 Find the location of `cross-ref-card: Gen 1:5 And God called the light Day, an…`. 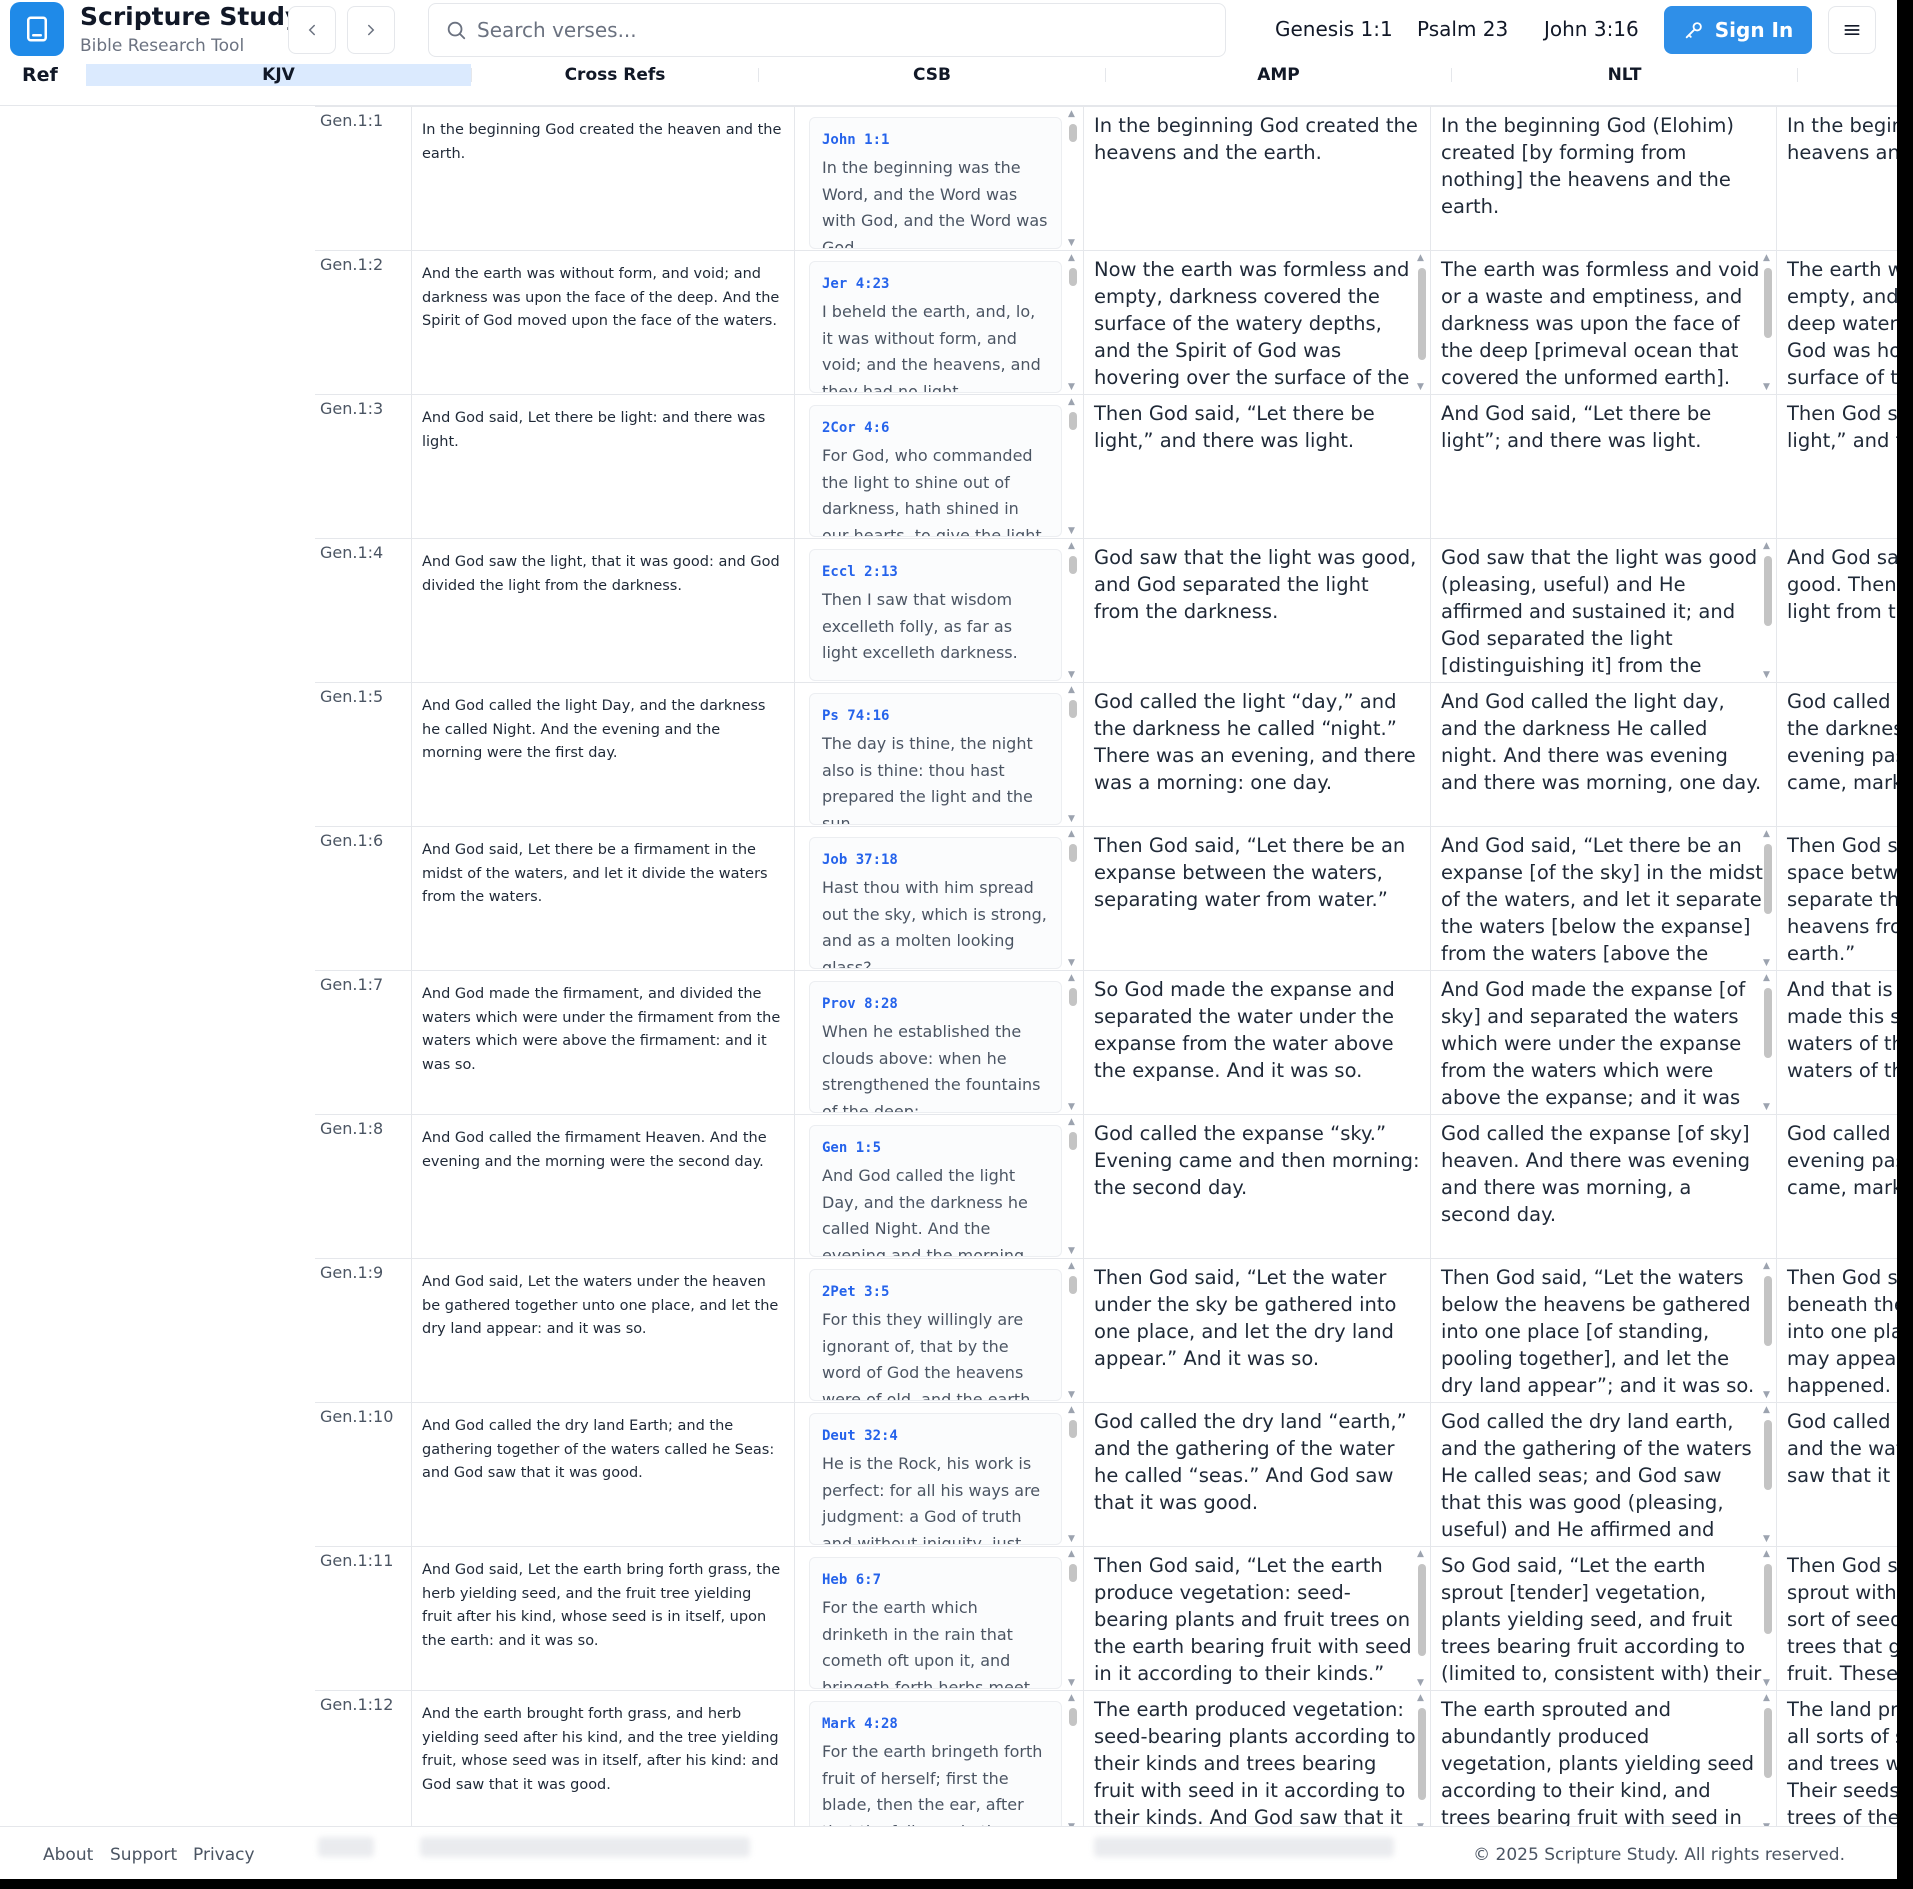

cross-ref-card: Gen 1:5 And God called the light Day, an… is located at coordinates (935, 1191).